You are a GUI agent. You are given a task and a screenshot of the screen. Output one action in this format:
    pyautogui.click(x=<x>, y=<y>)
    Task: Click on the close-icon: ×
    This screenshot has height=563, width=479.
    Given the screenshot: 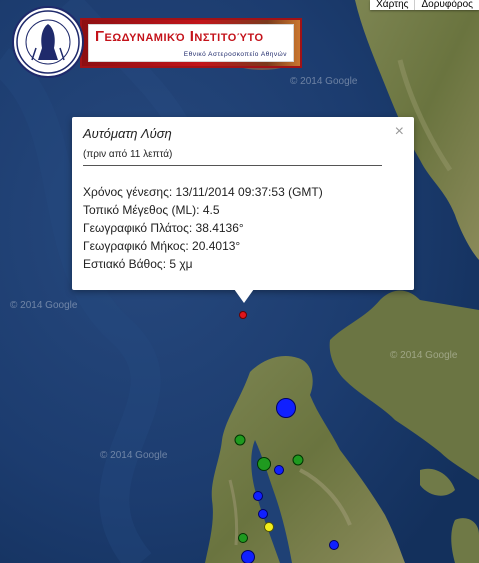 What is the action you would take?
    pyautogui.click(x=399, y=132)
    